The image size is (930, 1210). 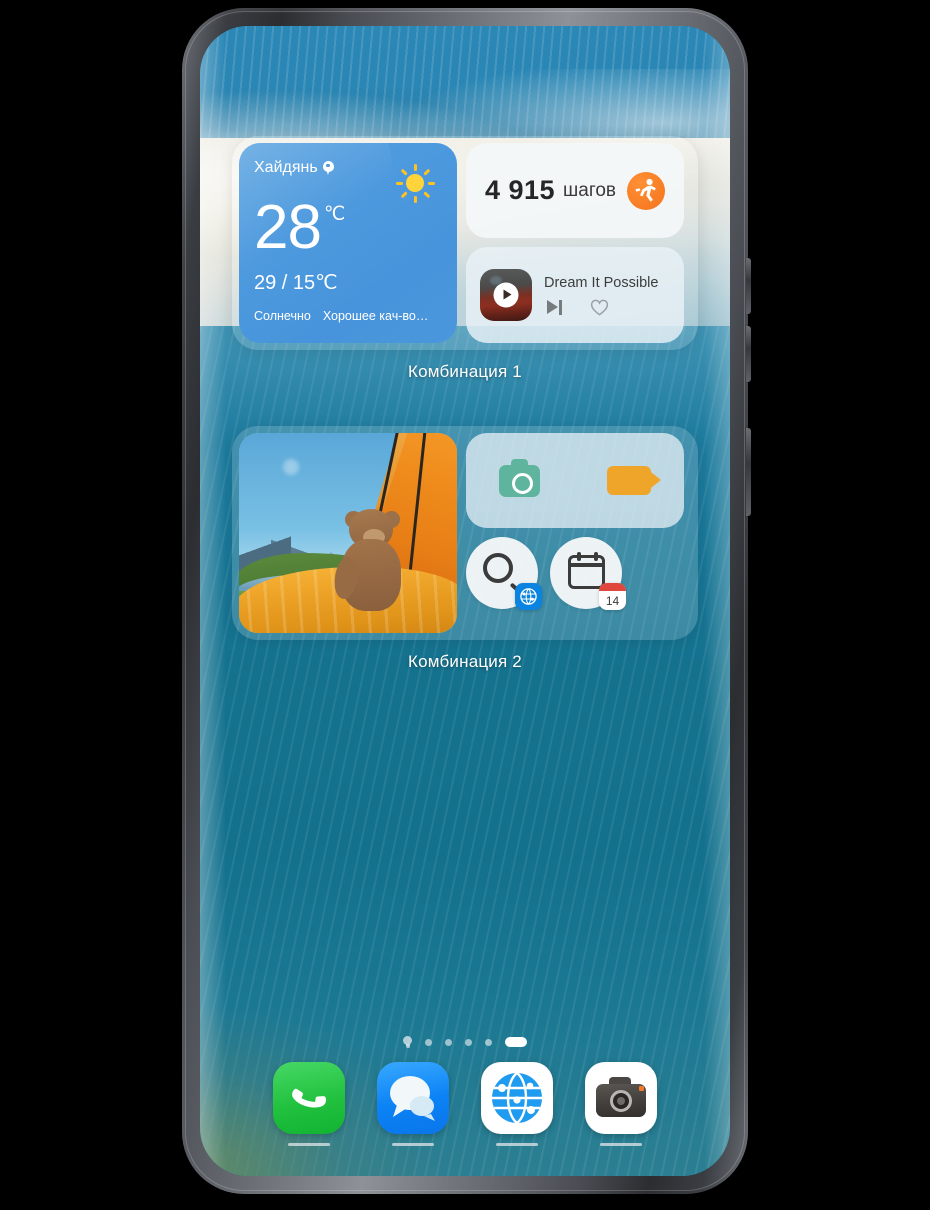 What do you see at coordinates (334, 214) in the screenshot?
I see `weather-temperature-unit: ℃` at bounding box center [334, 214].